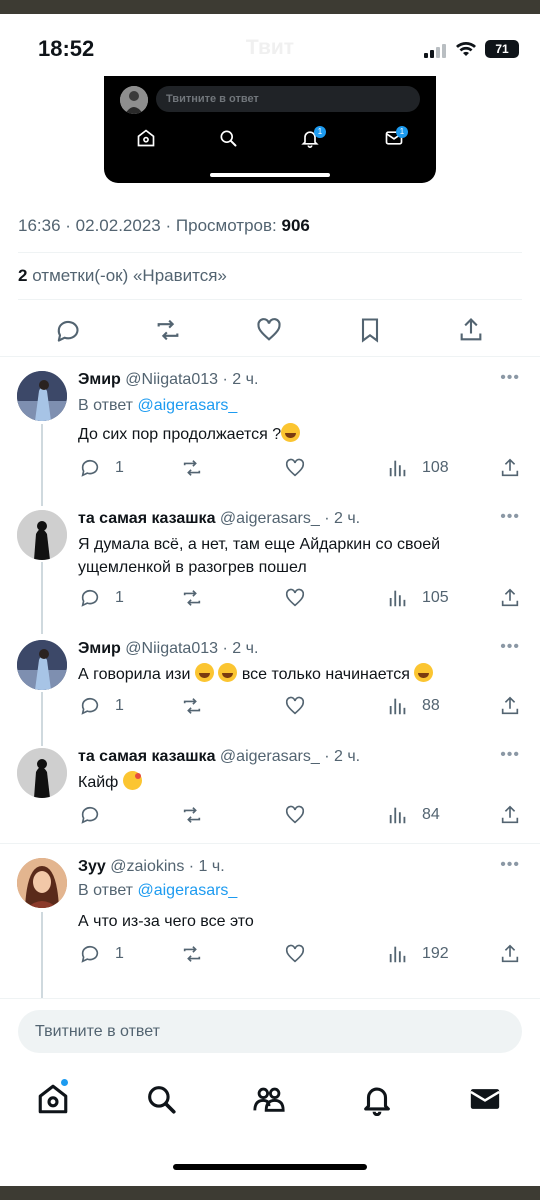 The image size is (540, 1200). What do you see at coordinates (122, 276) in the screenshot?
I see `likes-summary: 2 отметки(-ок) «Нравится»` at bounding box center [122, 276].